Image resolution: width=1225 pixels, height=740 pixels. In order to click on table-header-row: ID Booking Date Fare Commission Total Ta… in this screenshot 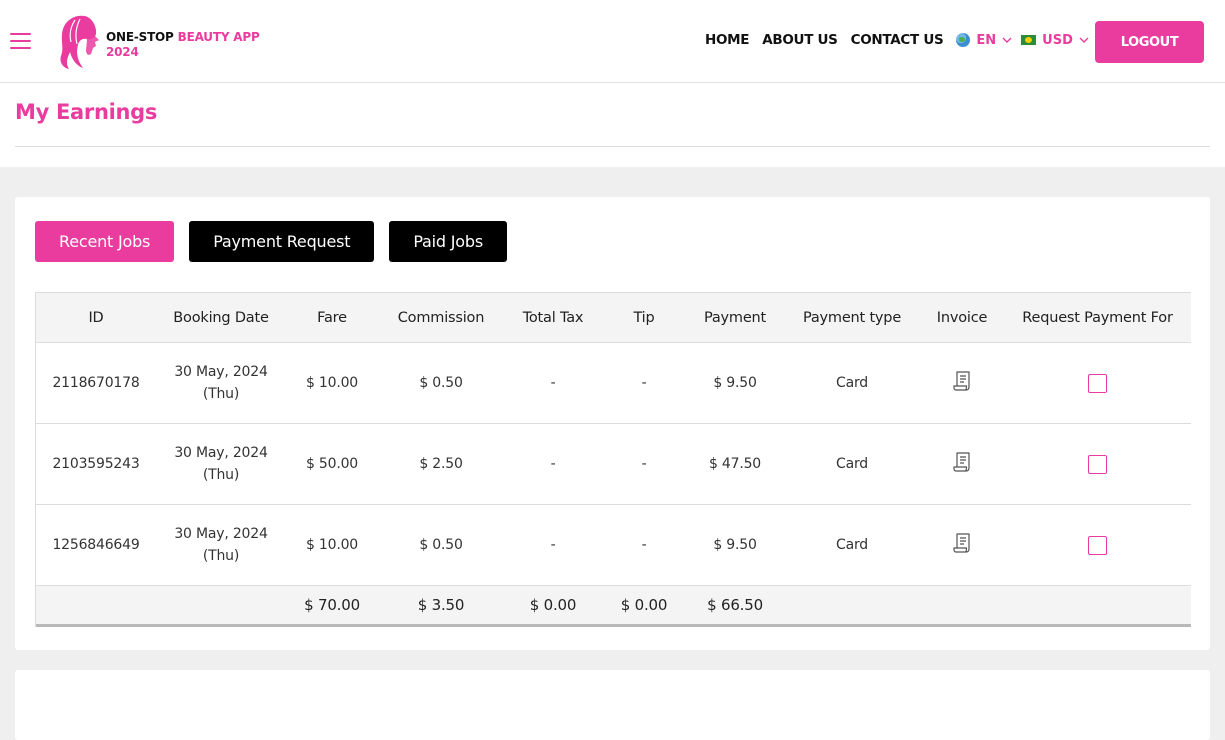, I will do `click(613, 318)`.